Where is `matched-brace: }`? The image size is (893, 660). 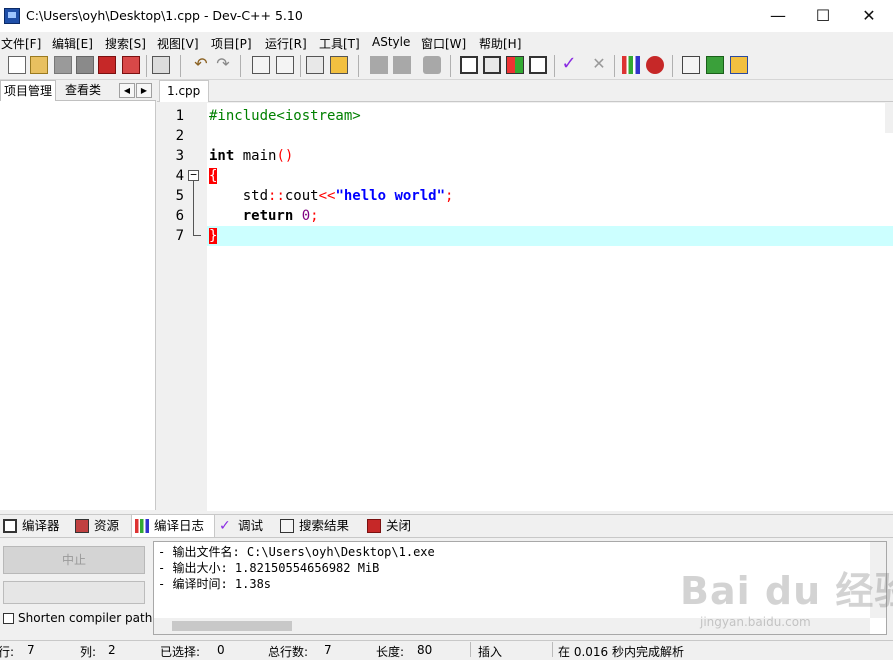
matched-brace: } is located at coordinates (213, 236).